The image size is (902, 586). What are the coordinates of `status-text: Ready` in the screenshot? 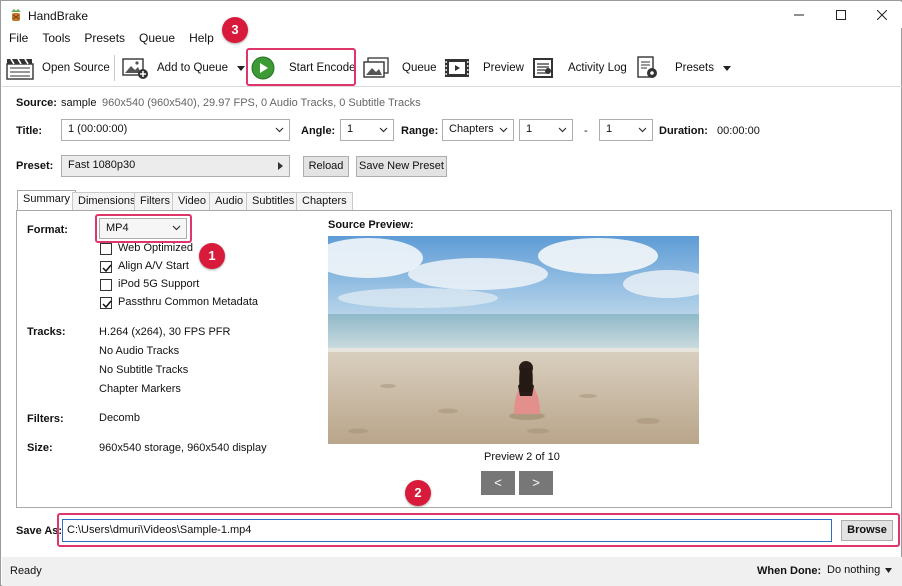 It's located at (26, 571).